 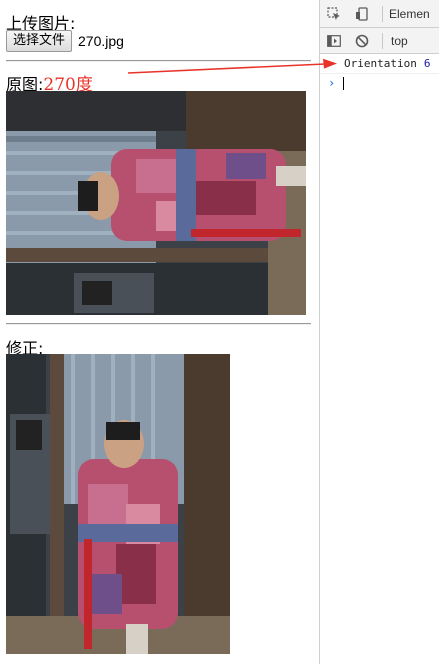 I want to click on context-selector: top, so click(x=399, y=41).